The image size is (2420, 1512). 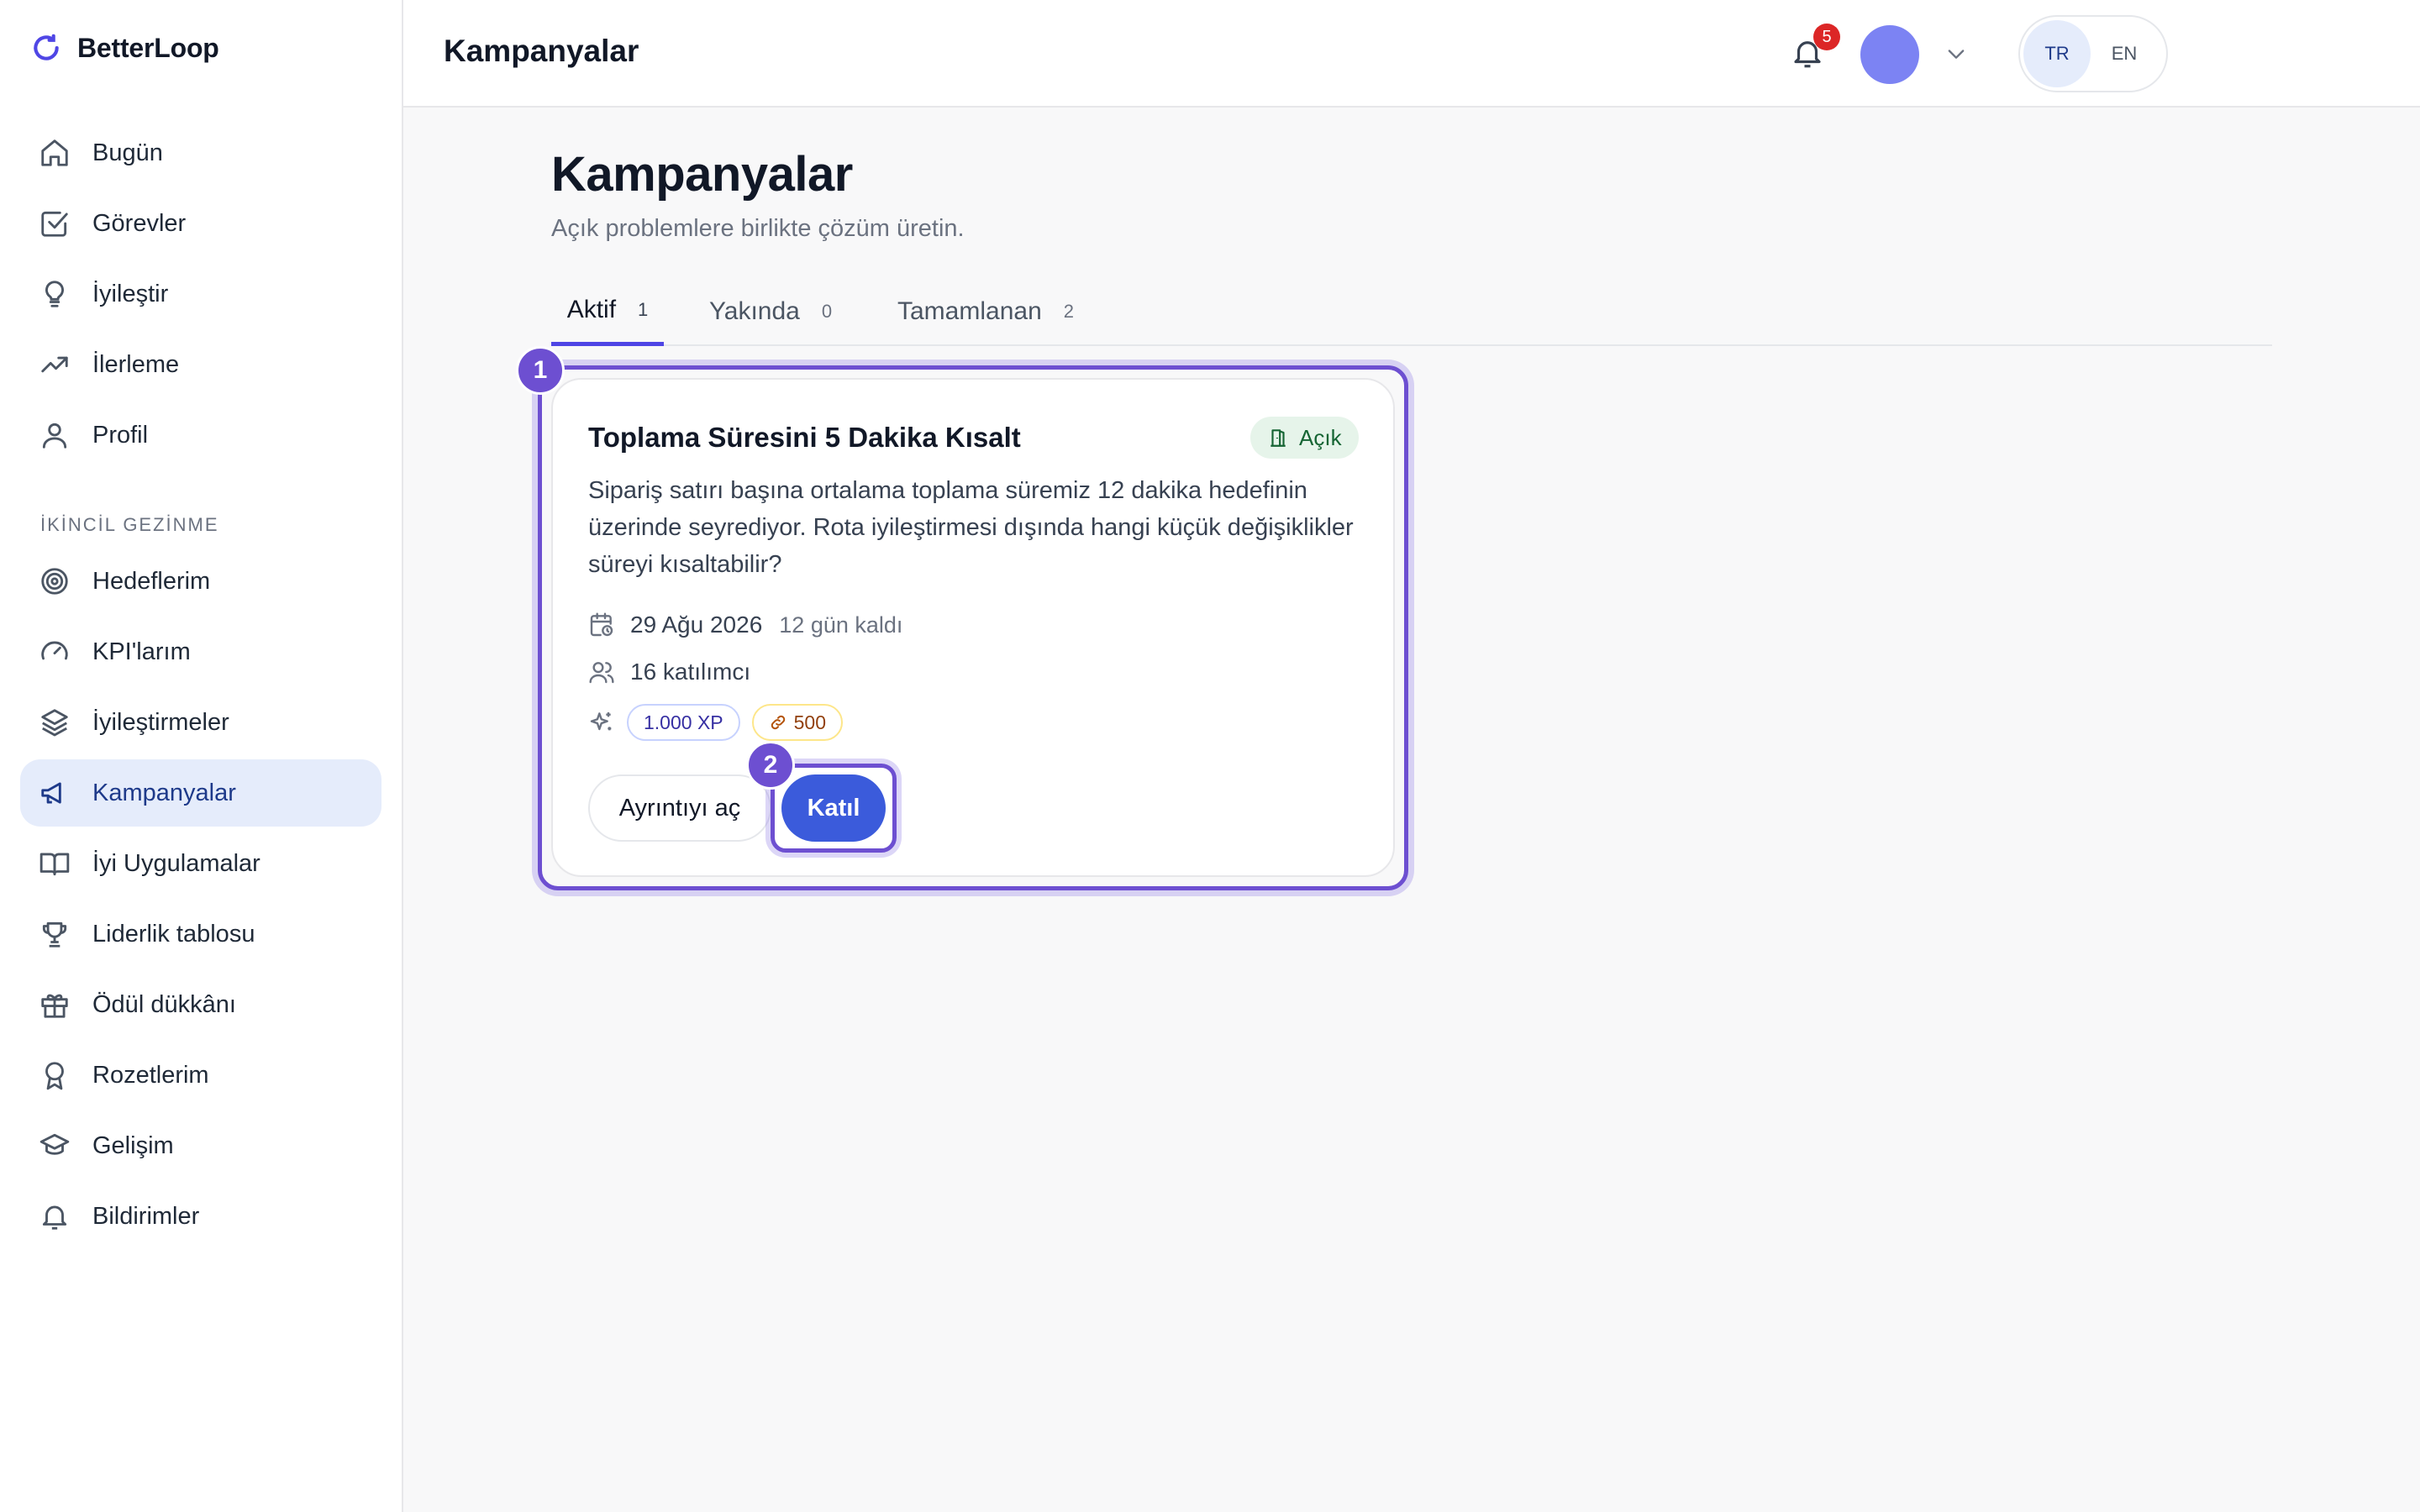 I want to click on sidebar-item-label: Kampanyalar, so click(x=164, y=792).